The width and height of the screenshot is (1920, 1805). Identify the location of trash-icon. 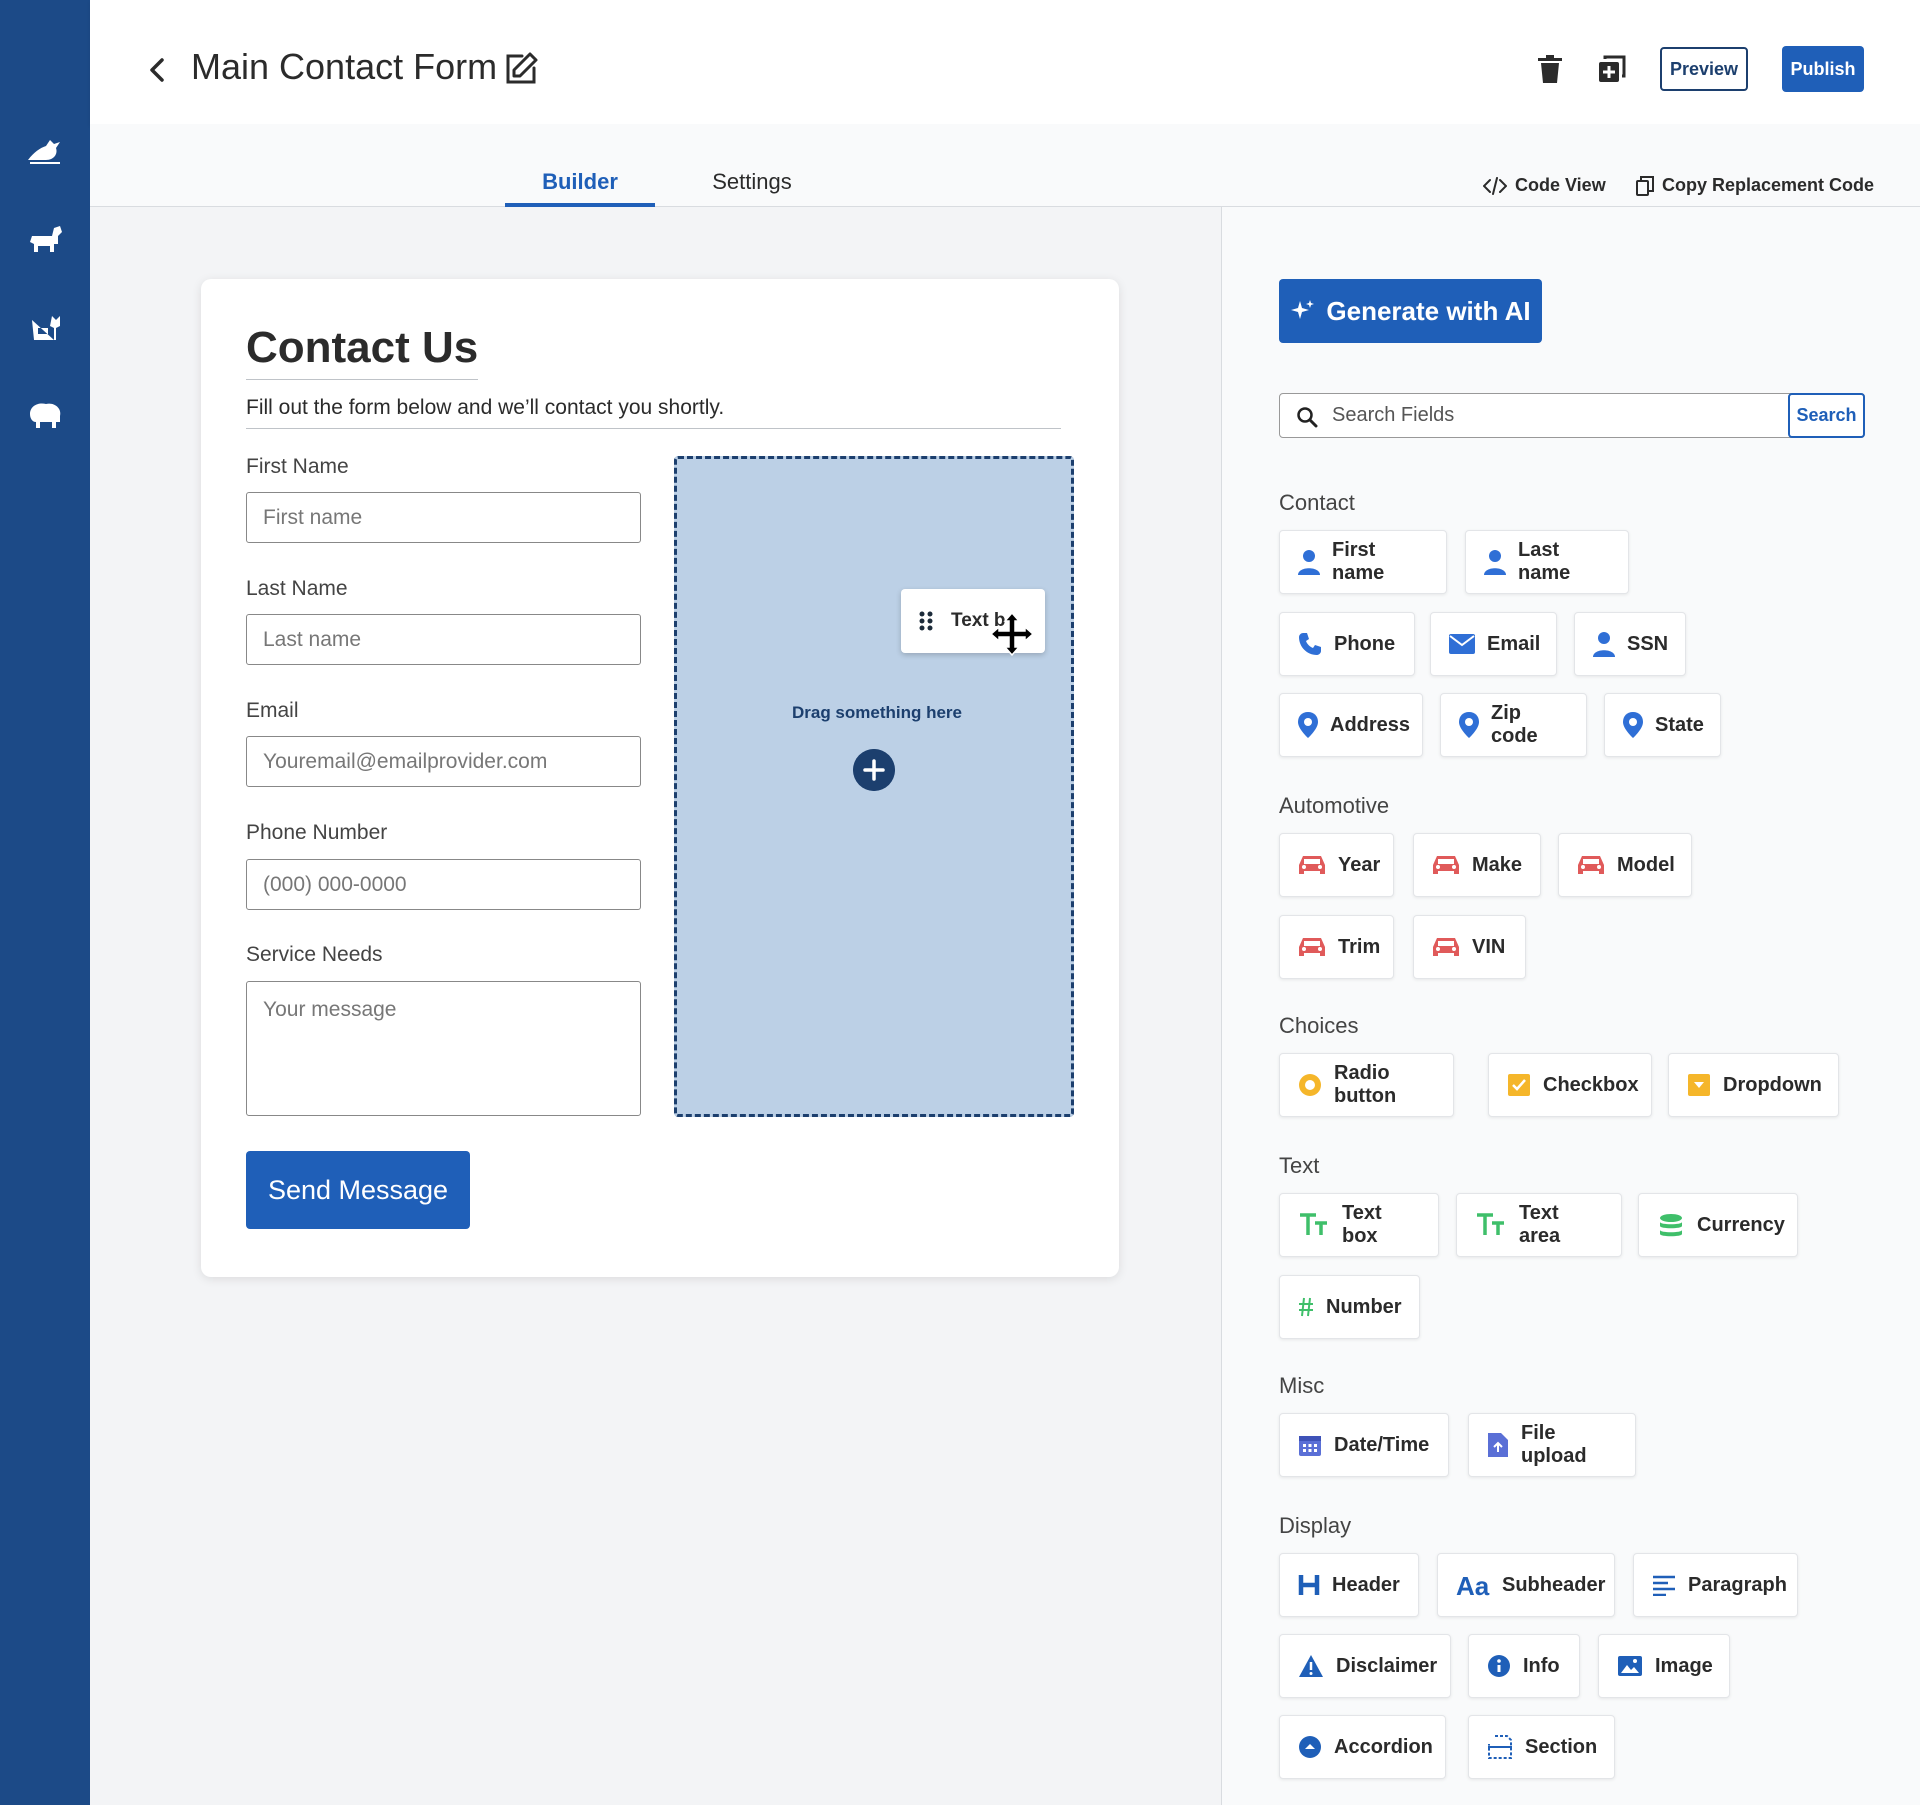
(1550, 69).